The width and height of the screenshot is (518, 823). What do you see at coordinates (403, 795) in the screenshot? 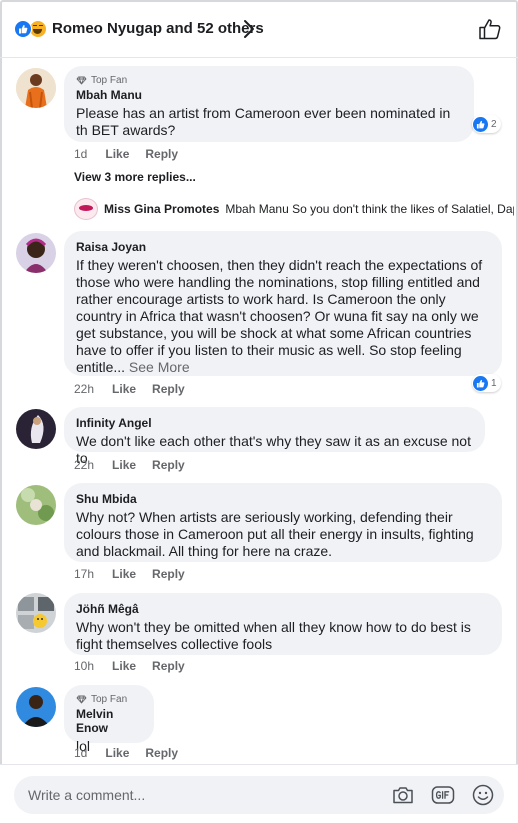
I see `camera-icon` at bounding box center [403, 795].